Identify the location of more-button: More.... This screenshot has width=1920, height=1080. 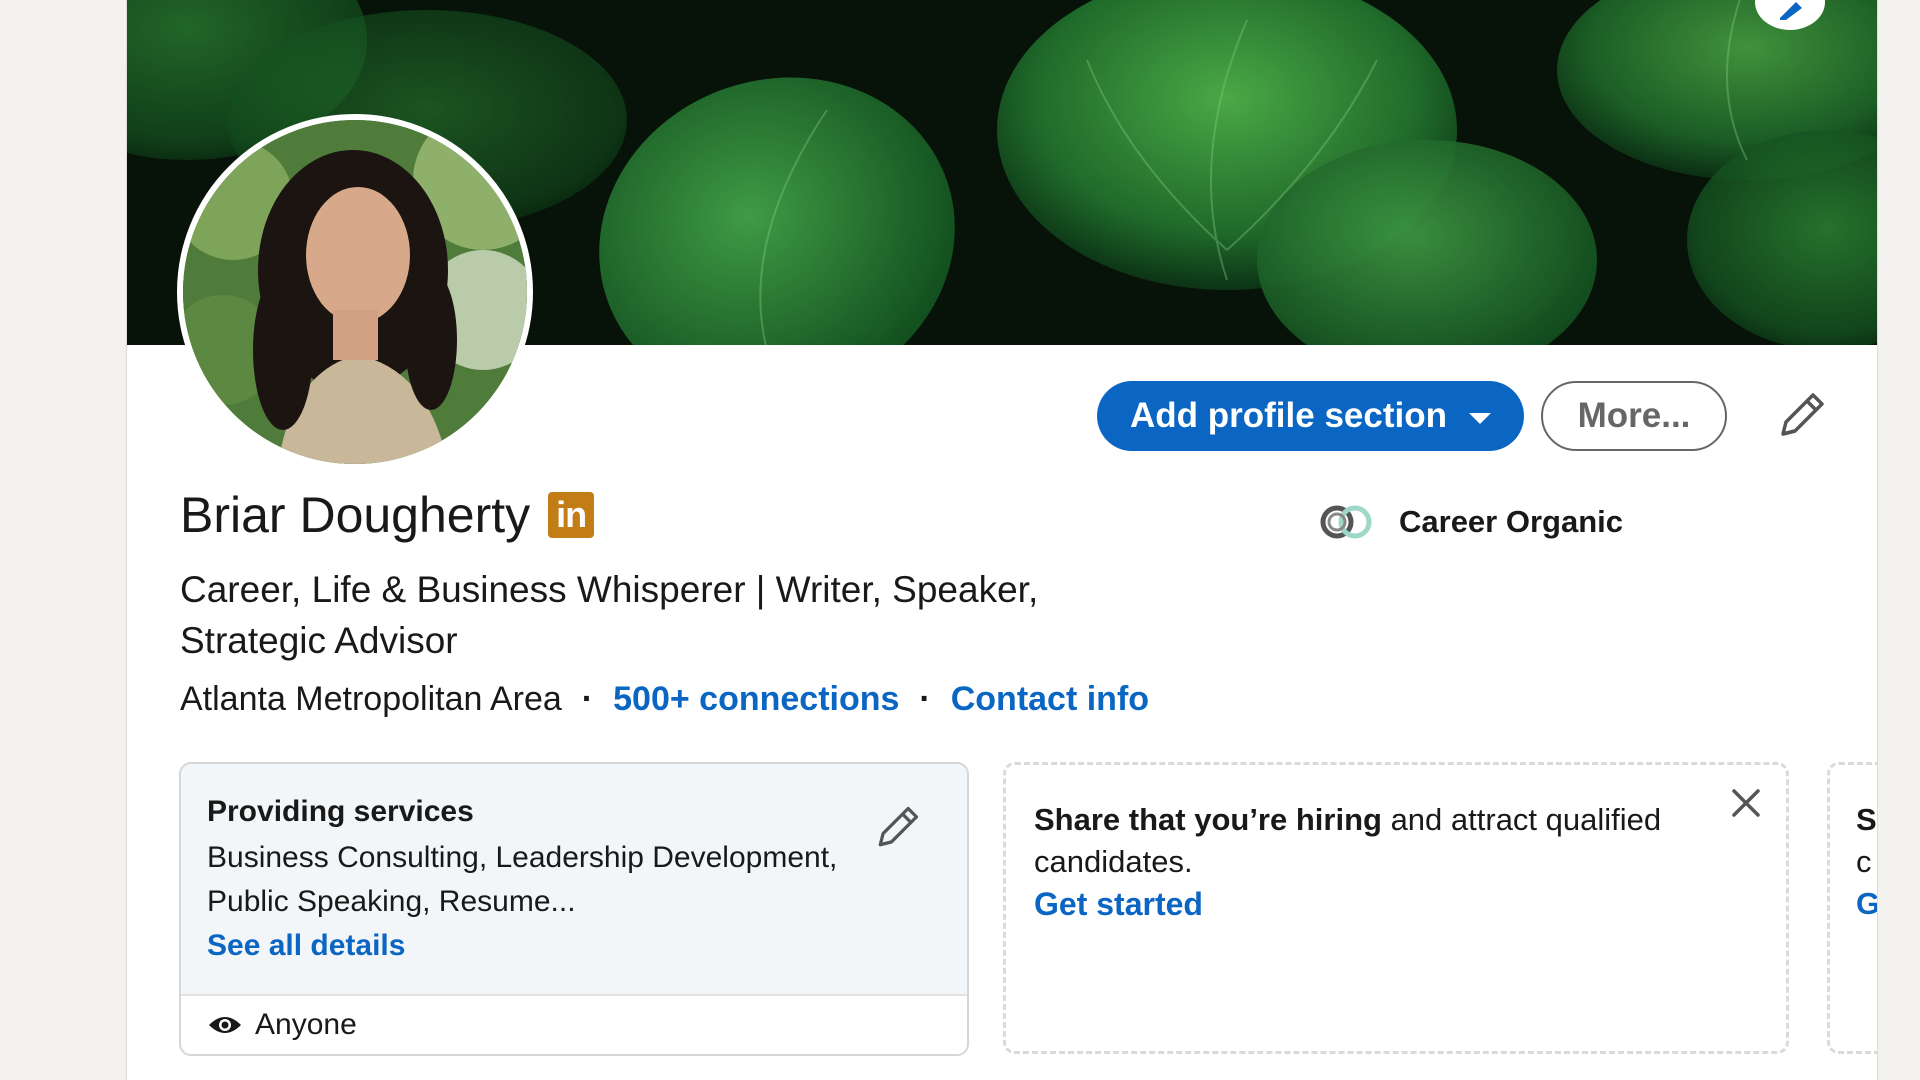
(1634, 416).